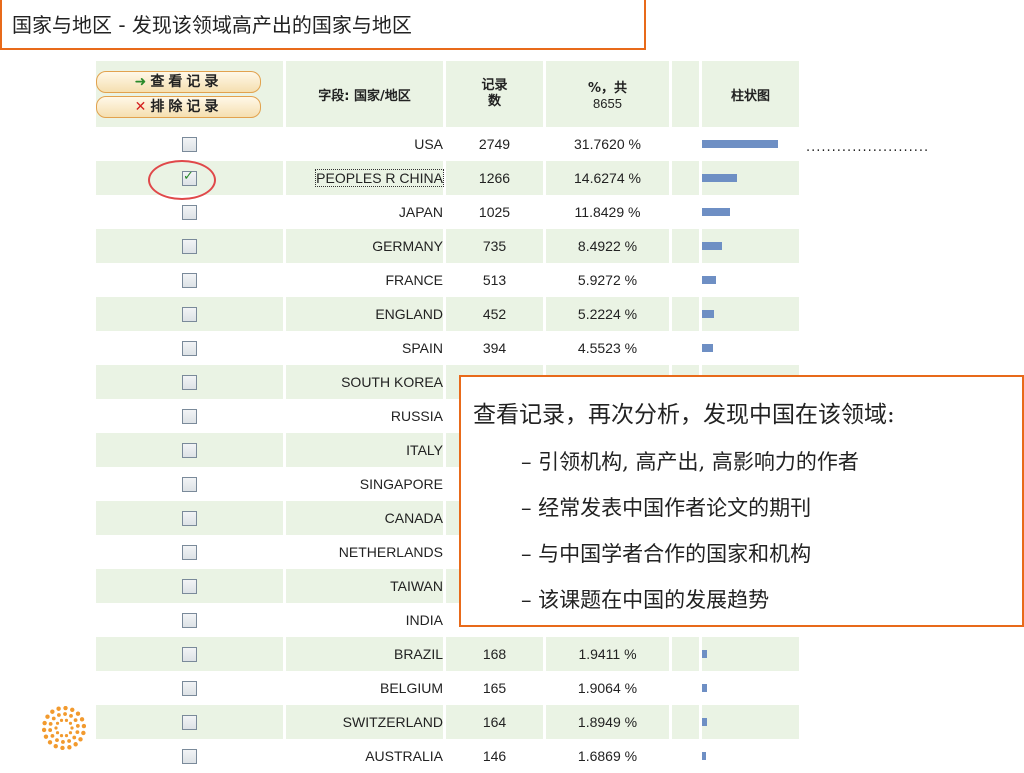 The height and width of the screenshot is (773, 1024). I want to click on record-percent: 11.8429 %, so click(609, 212).